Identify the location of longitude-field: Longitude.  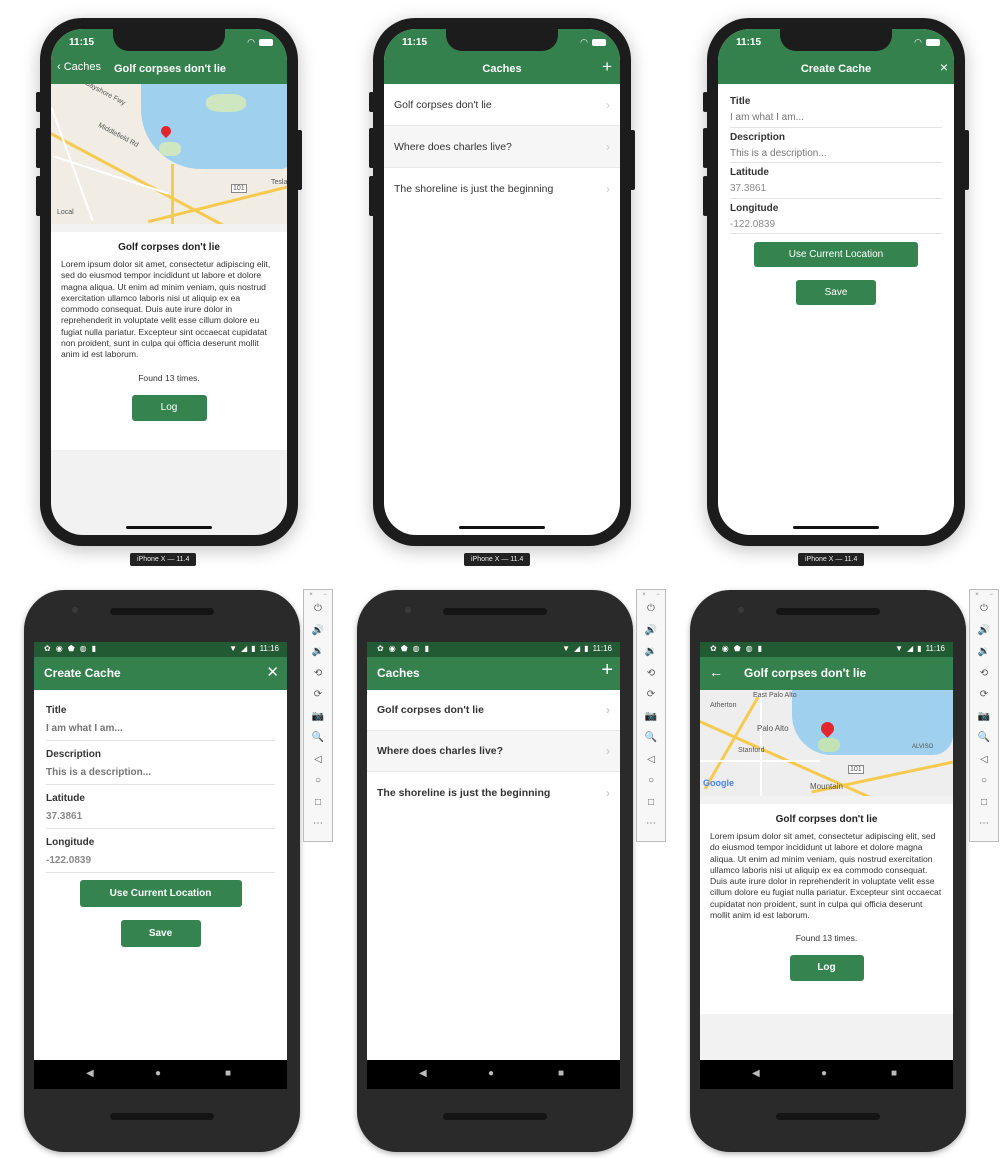
(160, 851).